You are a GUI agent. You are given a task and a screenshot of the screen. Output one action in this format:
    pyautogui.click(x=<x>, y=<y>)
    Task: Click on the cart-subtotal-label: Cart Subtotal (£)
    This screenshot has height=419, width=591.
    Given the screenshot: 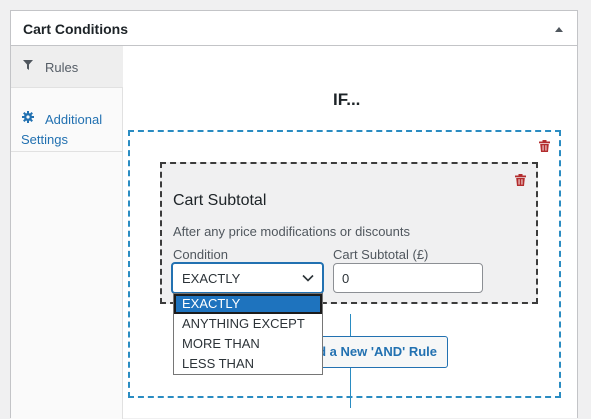 What is the action you would take?
    pyautogui.click(x=381, y=254)
    